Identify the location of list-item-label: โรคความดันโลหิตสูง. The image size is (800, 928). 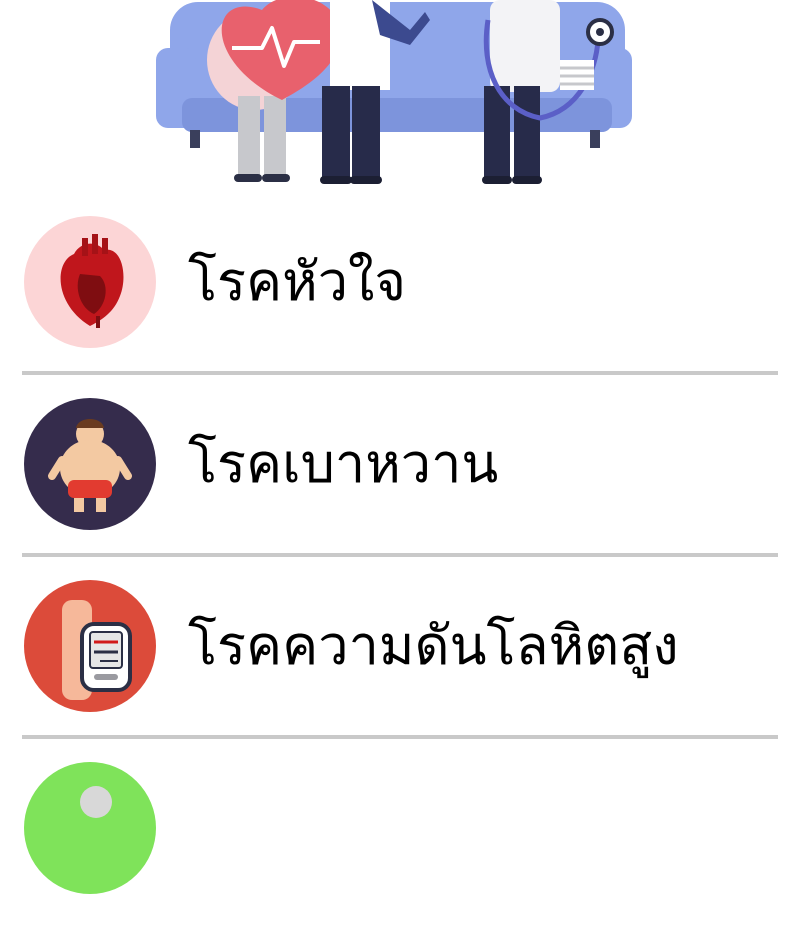
(433, 645).